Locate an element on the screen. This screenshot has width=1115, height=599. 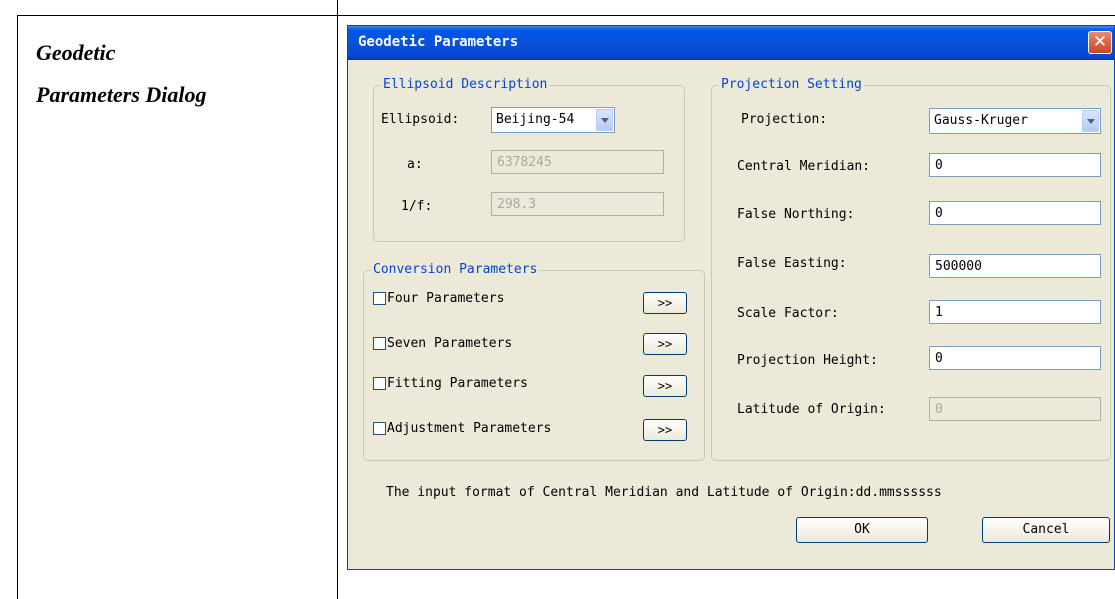
scale-factor-field is located at coordinates (1015, 312).